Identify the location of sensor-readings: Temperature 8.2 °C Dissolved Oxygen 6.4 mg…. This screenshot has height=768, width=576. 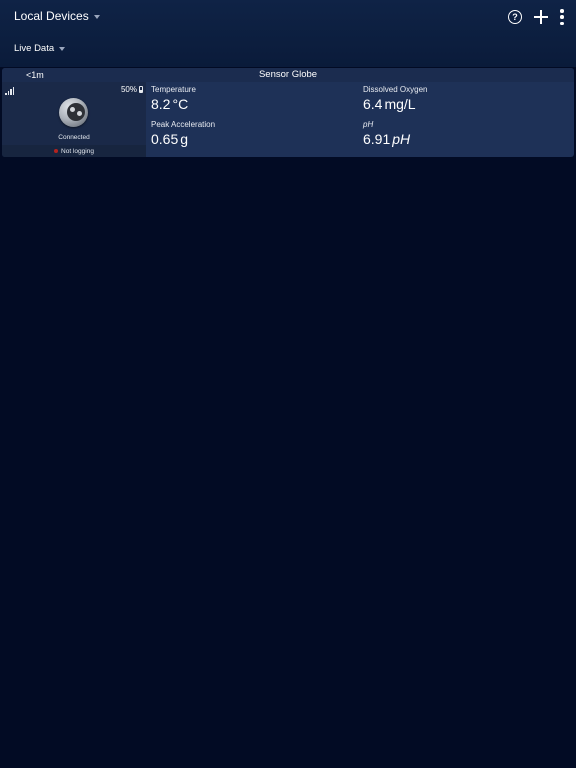
(360, 119).